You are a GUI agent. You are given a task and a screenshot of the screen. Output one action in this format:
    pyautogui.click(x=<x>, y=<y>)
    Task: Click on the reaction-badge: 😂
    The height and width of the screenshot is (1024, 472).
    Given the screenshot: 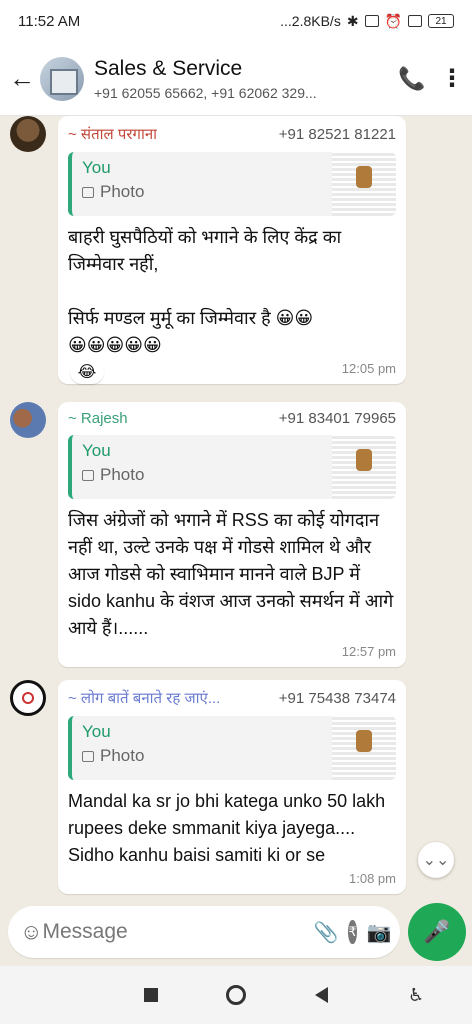 What is the action you would take?
    pyautogui.click(x=87, y=372)
    